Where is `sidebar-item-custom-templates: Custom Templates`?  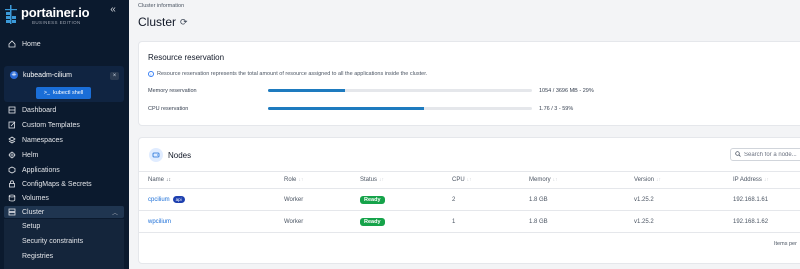 sidebar-item-custom-templates: Custom Templates is located at coordinates (64, 125).